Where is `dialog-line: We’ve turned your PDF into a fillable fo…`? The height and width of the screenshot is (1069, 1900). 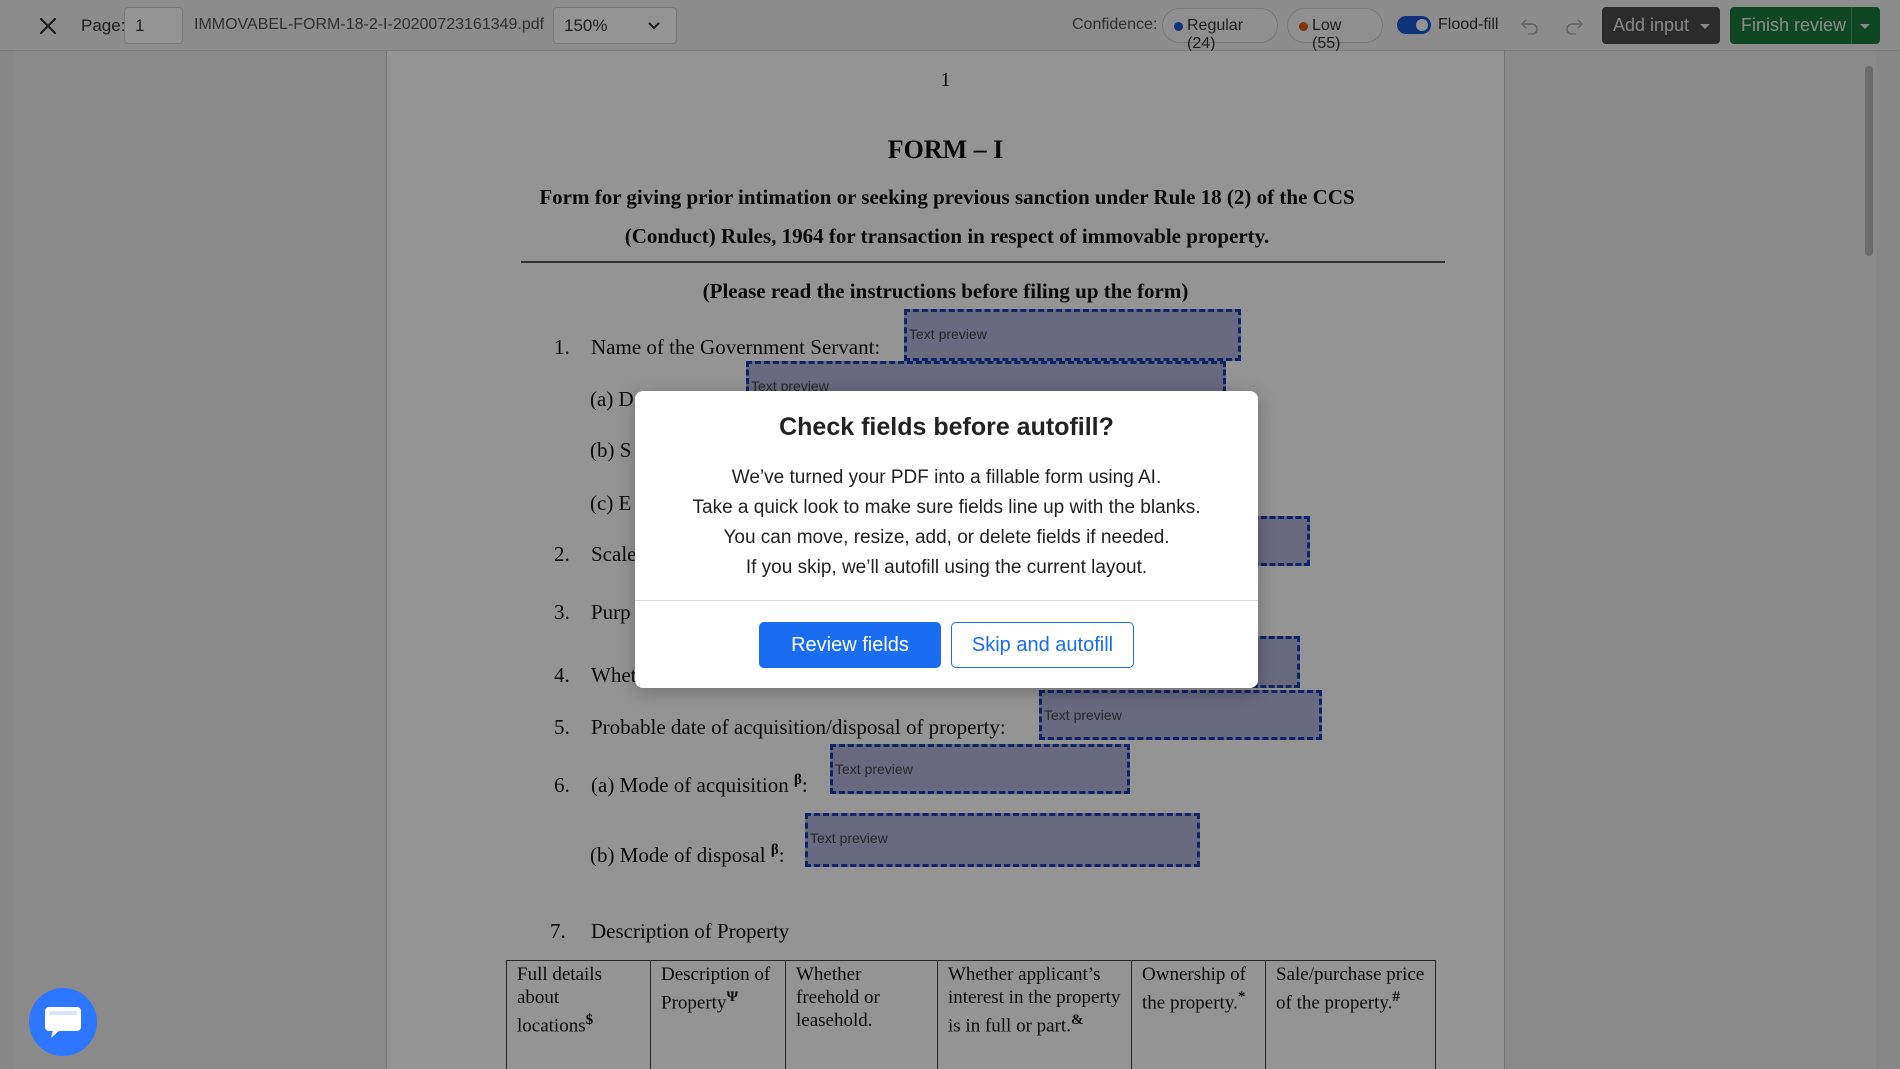 dialog-line: We’ve turned your PDF into a fillable fo… is located at coordinates (946, 477).